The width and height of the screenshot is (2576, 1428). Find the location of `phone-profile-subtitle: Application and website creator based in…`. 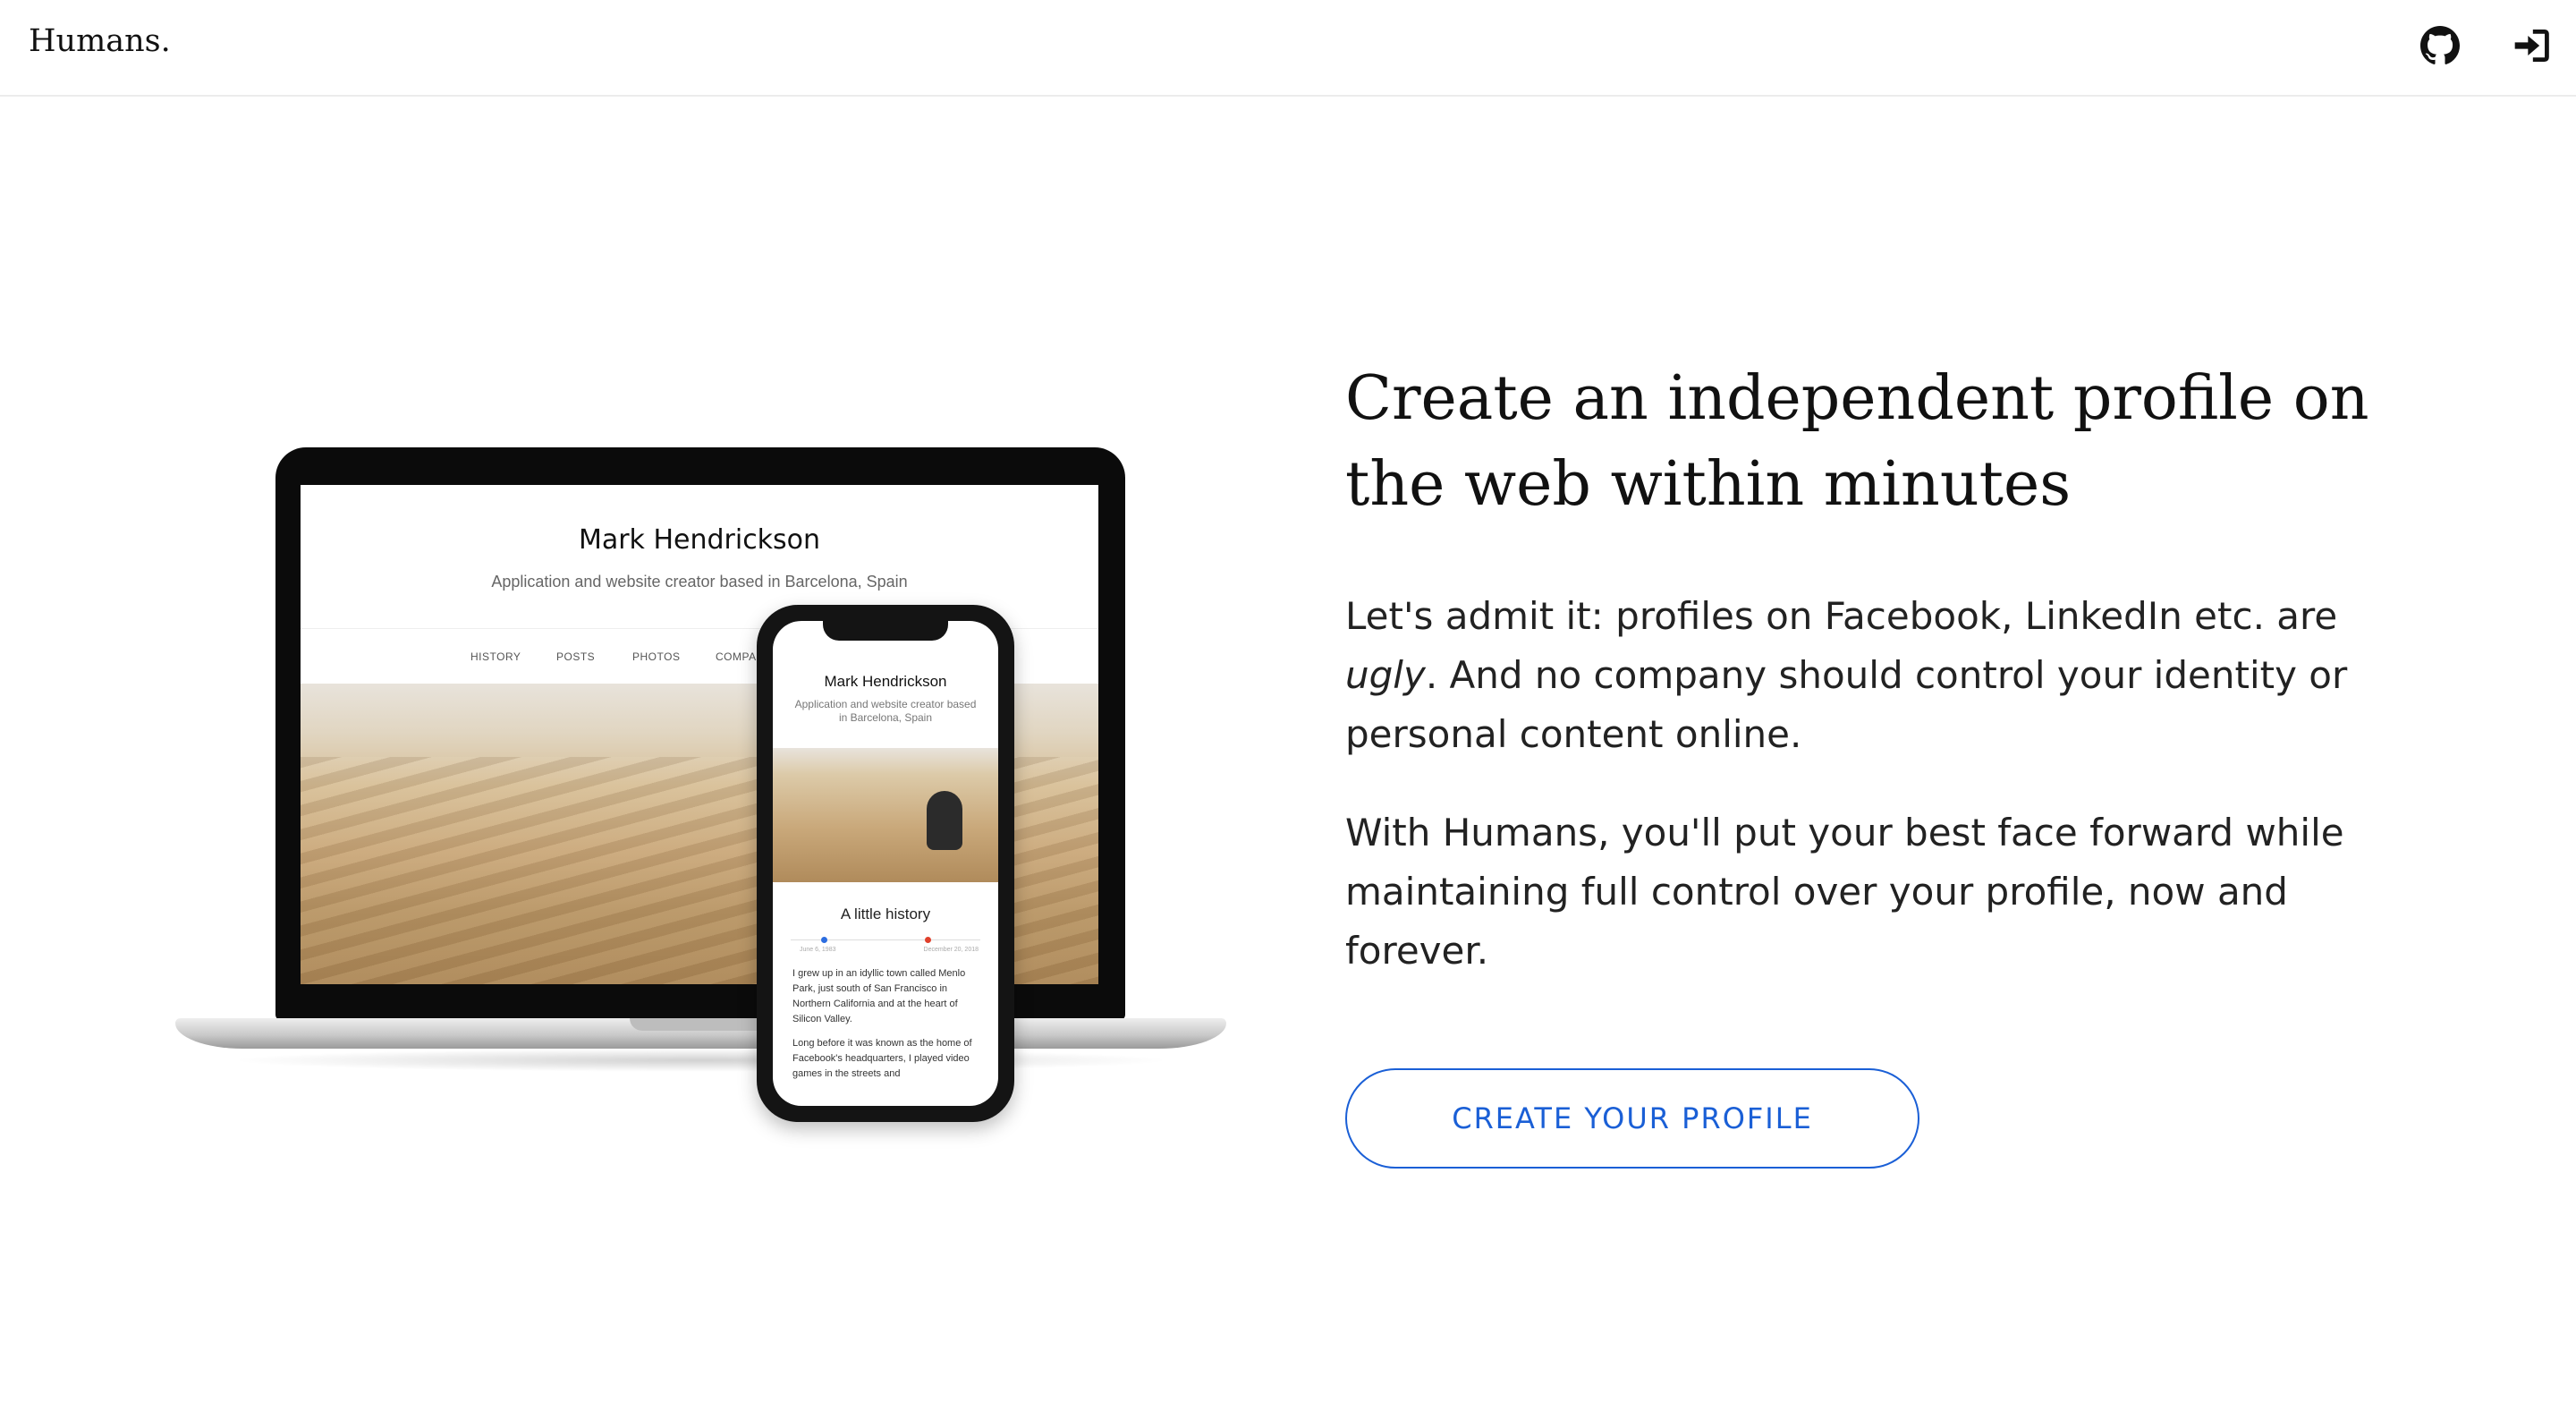

phone-profile-subtitle: Application and website creator based in… is located at coordinates (885, 711).